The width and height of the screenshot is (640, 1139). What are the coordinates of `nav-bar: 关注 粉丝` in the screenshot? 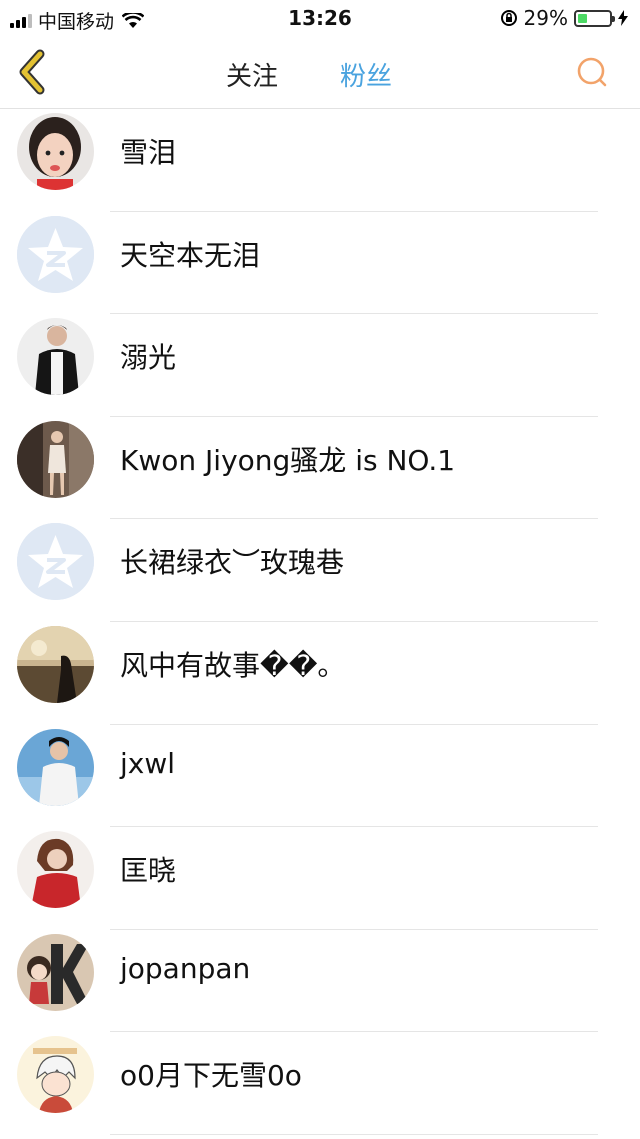 It's located at (320, 72).